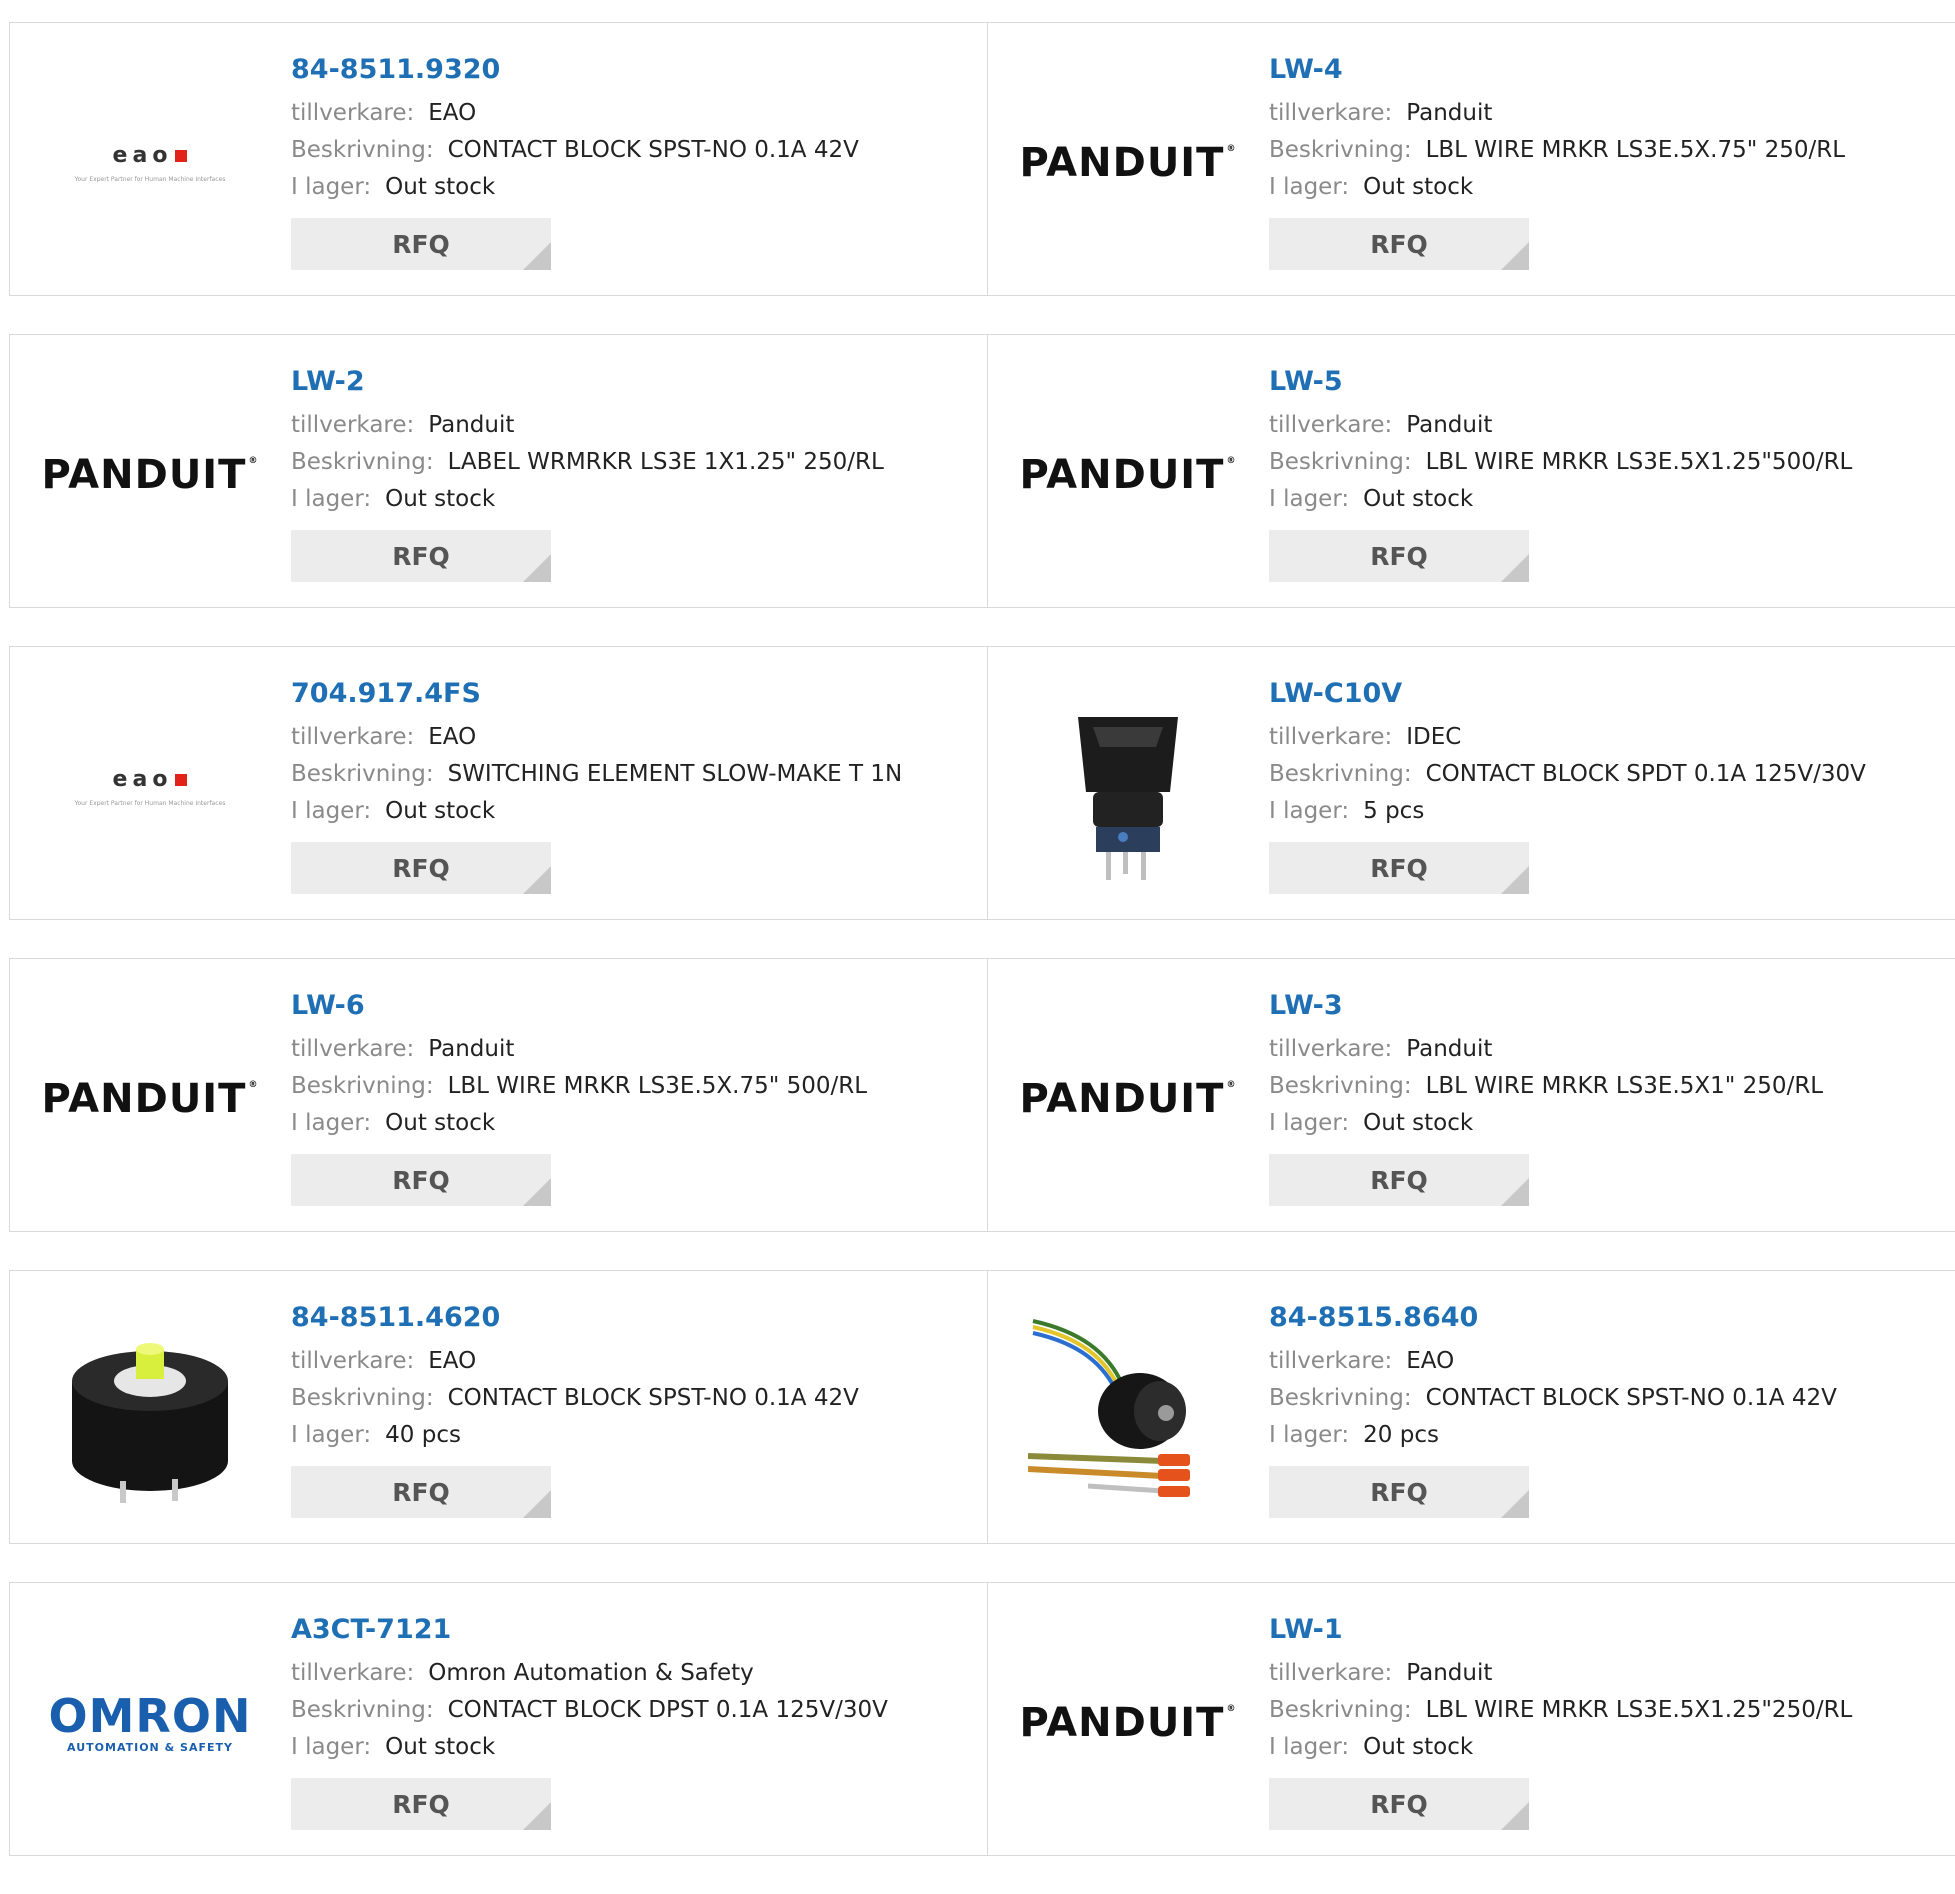 This screenshot has width=1955, height=1894. I want to click on part-number-link: LW-6, so click(621, 1006).